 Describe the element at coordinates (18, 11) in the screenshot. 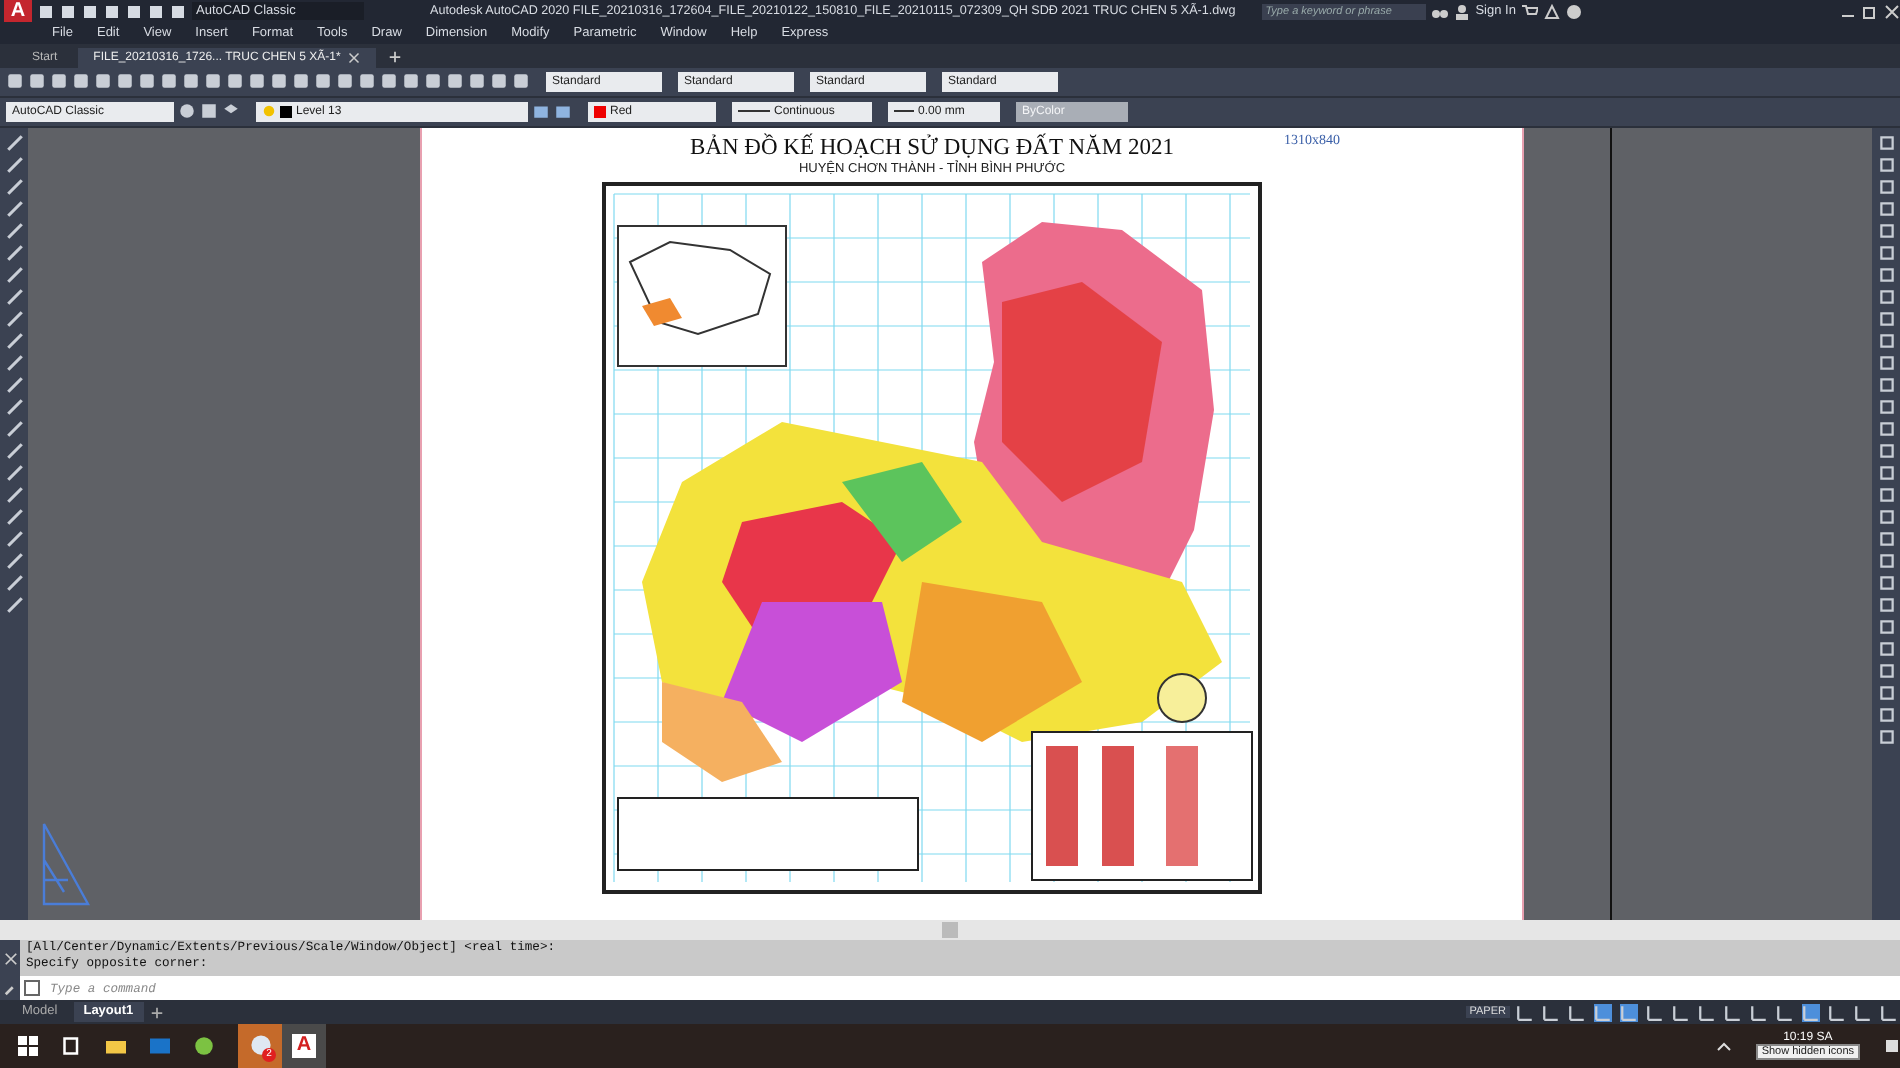

I see `app-logo: A` at that location.